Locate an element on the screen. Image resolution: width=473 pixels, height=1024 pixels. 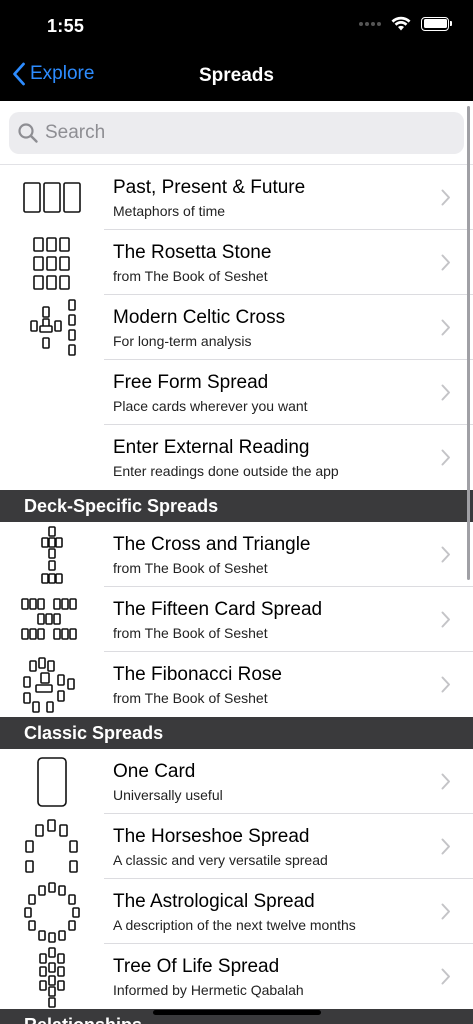
item-title: The Rosetta Stone is located at coordinates (192, 252).